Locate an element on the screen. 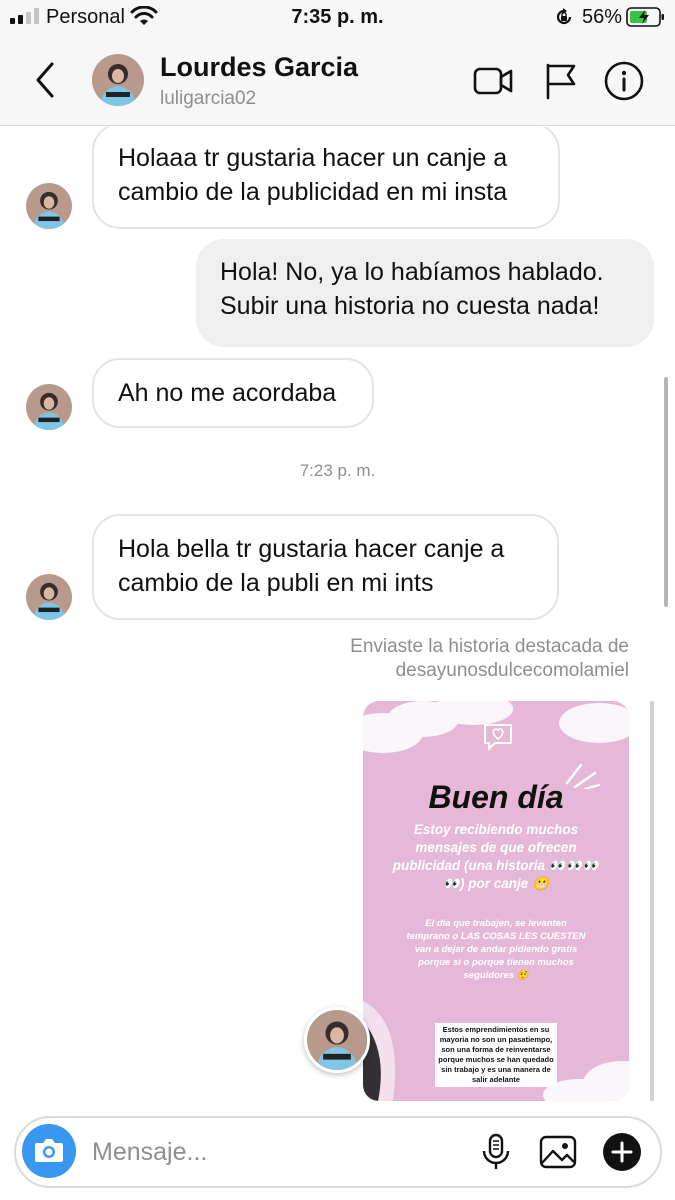 The image size is (675, 1200). add-circle-icon is located at coordinates (622, 1152).